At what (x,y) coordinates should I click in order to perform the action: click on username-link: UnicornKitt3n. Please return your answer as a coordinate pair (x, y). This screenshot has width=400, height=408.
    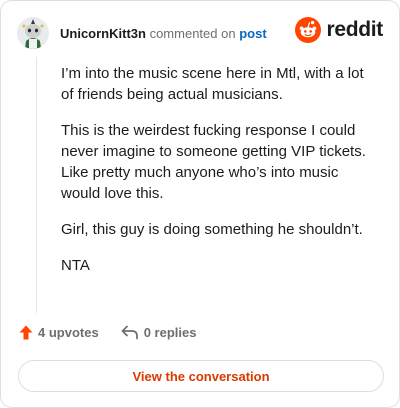
    Looking at the image, I should click on (103, 33).